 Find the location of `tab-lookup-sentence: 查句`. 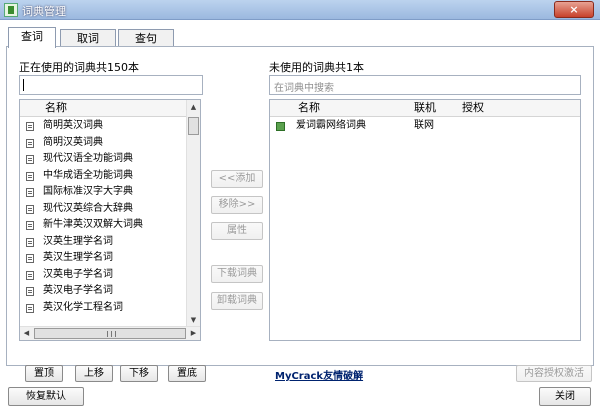

tab-lookup-sentence: 查句 is located at coordinates (146, 38).